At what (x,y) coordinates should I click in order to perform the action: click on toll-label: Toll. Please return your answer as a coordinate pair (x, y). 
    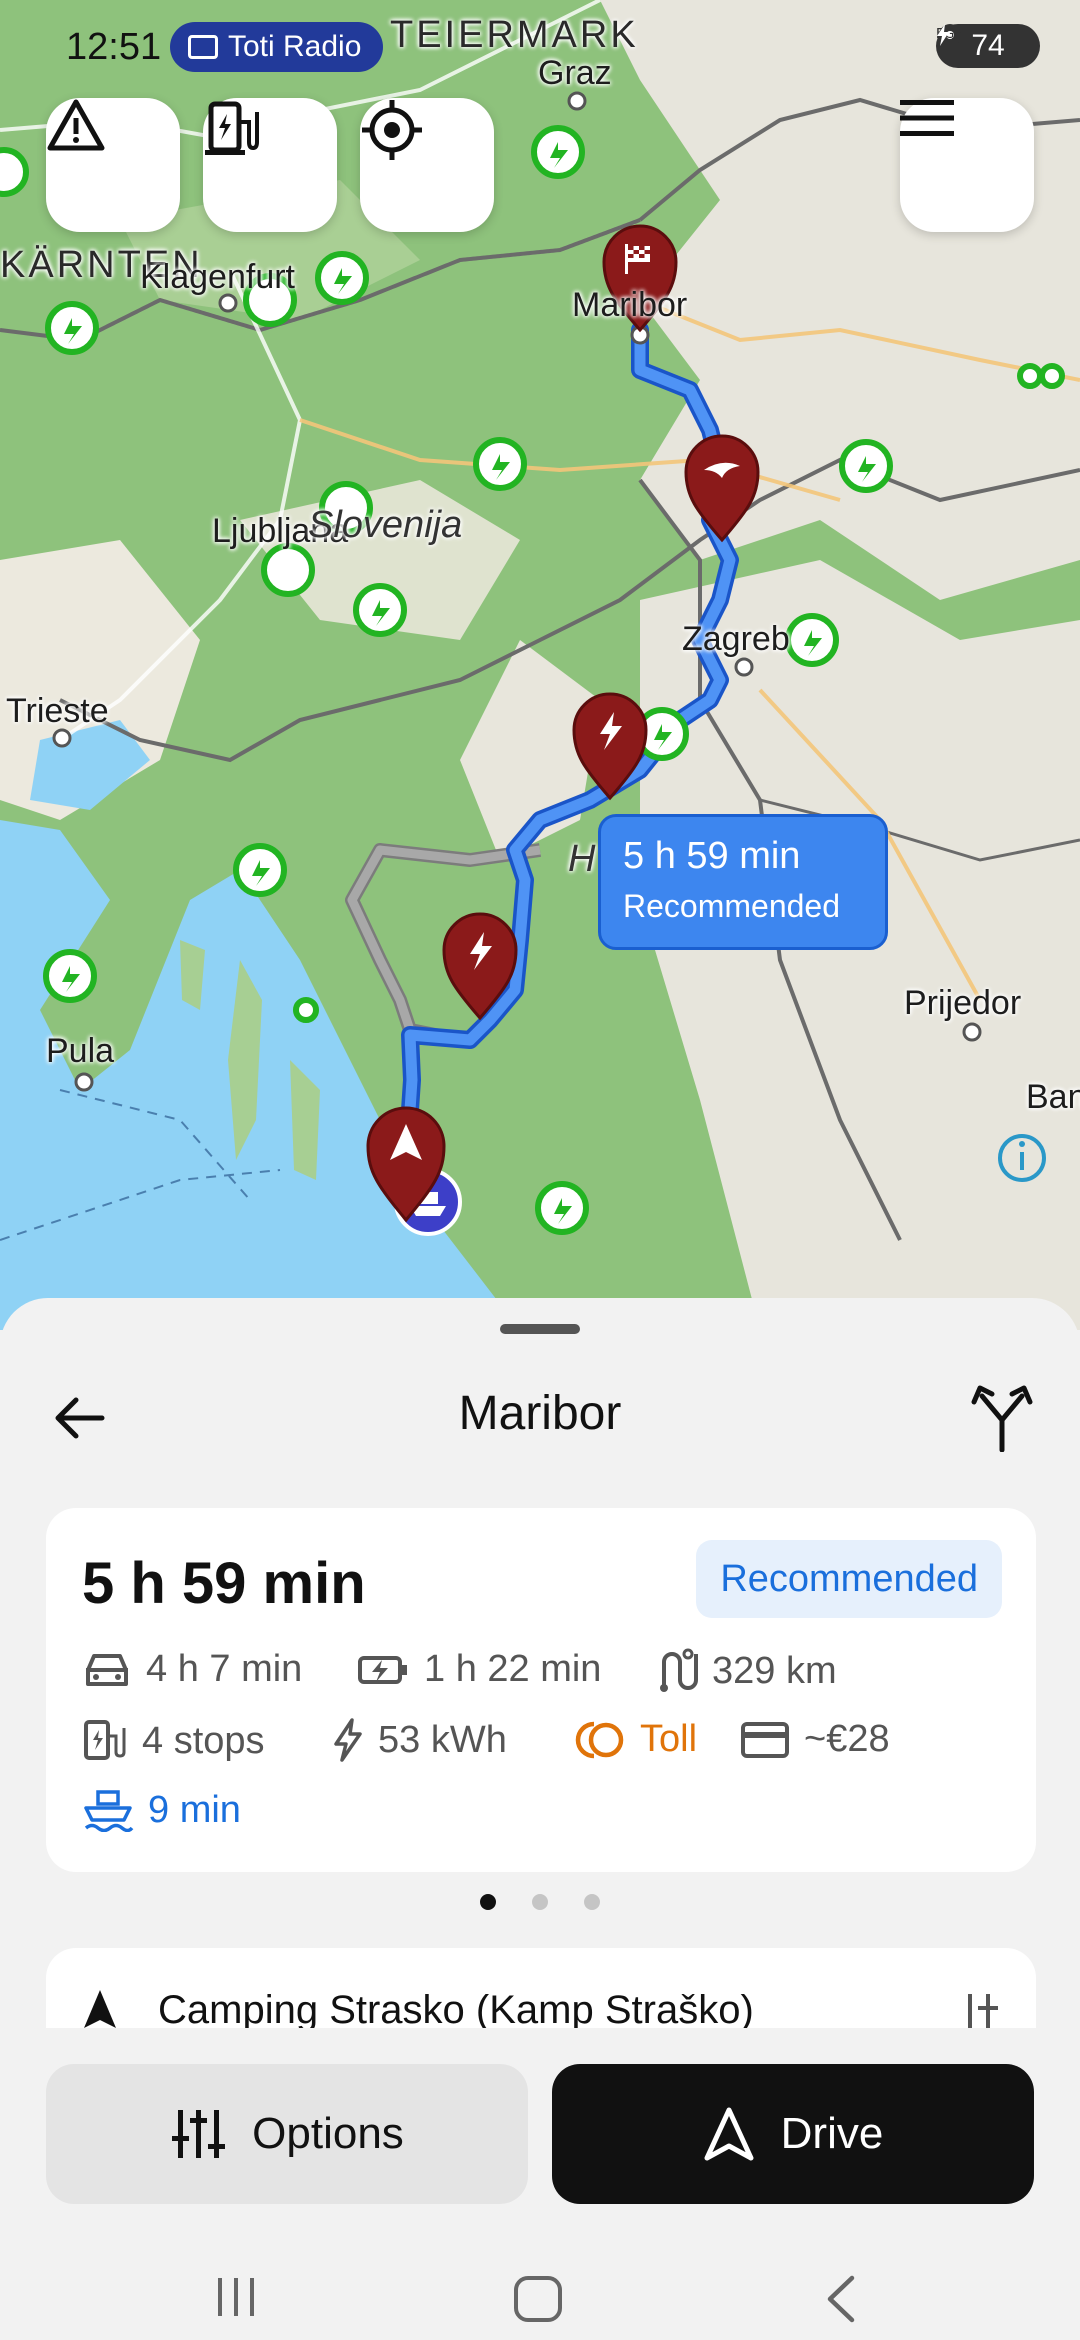
    Looking at the image, I should click on (669, 1739).